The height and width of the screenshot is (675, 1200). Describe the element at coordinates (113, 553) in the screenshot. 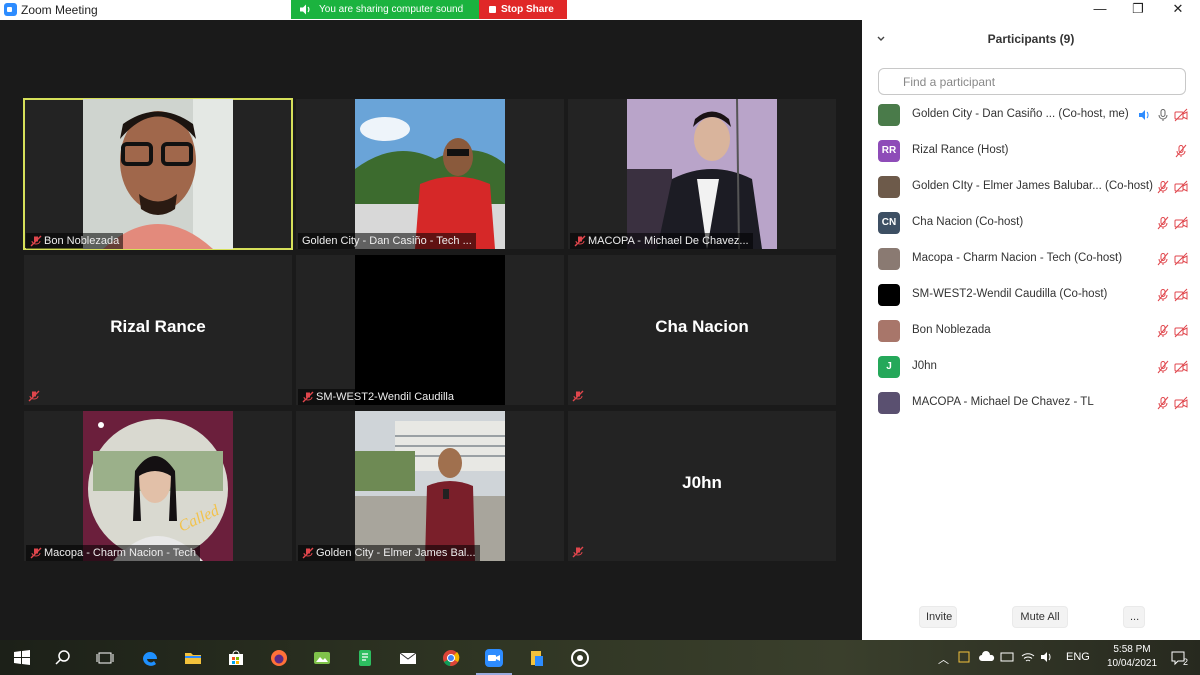

I see `tile-name-label: Macopa - Charm Nacion - Tech` at that location.